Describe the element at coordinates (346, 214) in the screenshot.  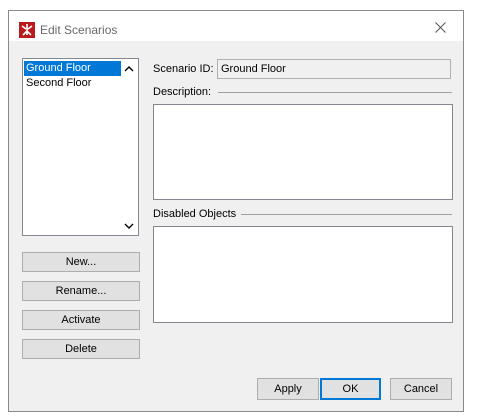
I see `disabled-objects-separator` at that location.